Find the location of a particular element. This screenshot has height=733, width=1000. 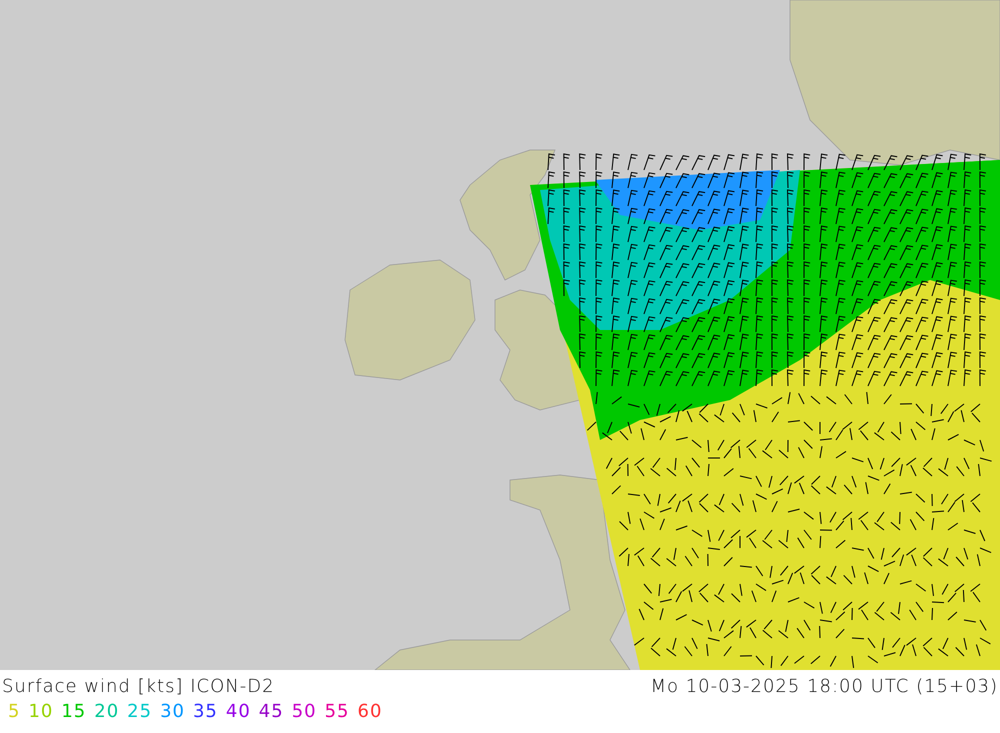

valid-time: Mo 10-03-2025 18:00 UTC (15+03) is located at coordinates (824, 686).